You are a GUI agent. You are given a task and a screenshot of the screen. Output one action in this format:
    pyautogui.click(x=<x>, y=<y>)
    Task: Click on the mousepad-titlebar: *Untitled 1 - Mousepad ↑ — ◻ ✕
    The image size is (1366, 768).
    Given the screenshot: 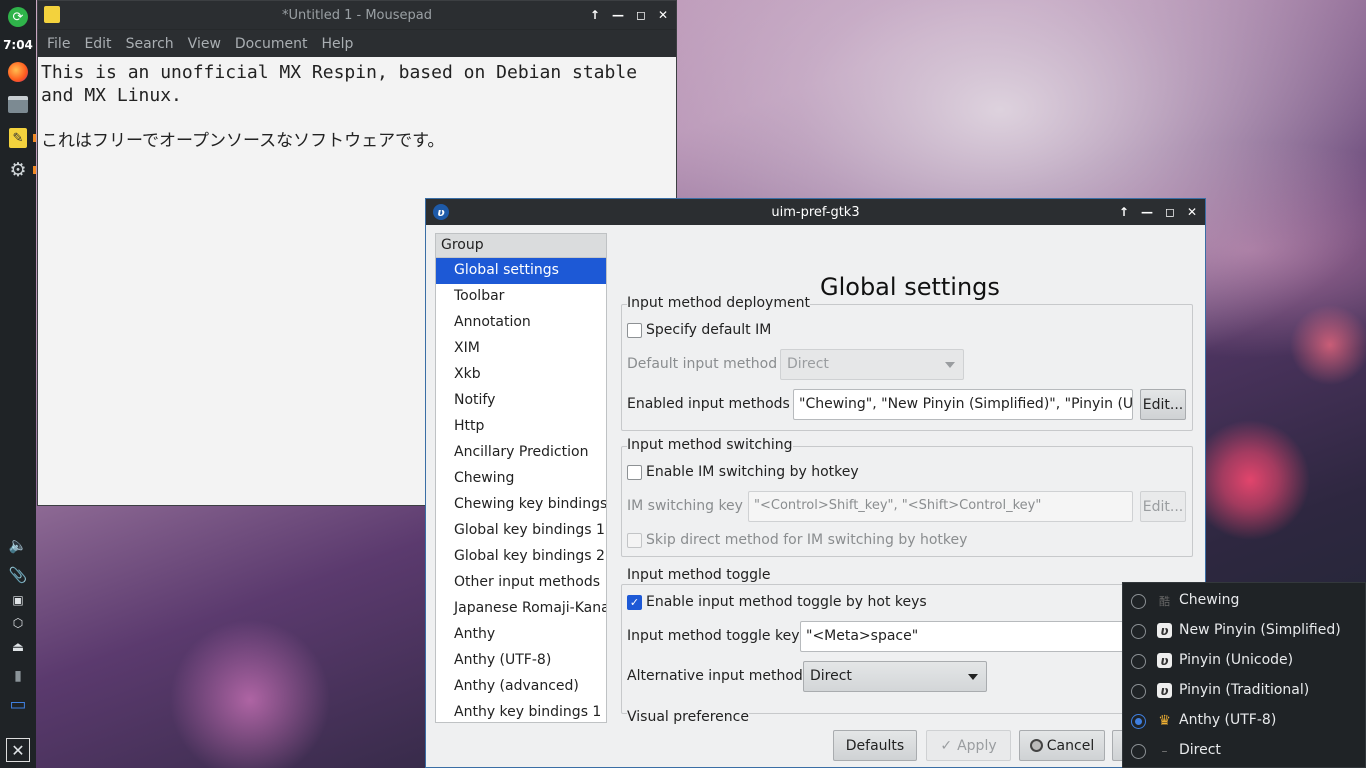 What is the action you would take?
    pyautogui.click(x=357, y=15)
    